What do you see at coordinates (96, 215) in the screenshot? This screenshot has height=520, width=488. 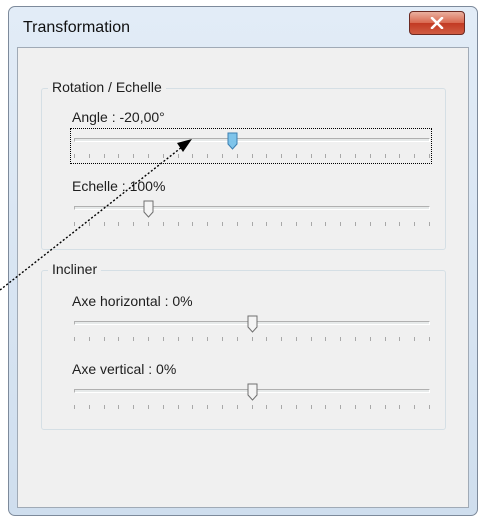 I see `dotted-arrow-icon` at bounding box center [96, 215].